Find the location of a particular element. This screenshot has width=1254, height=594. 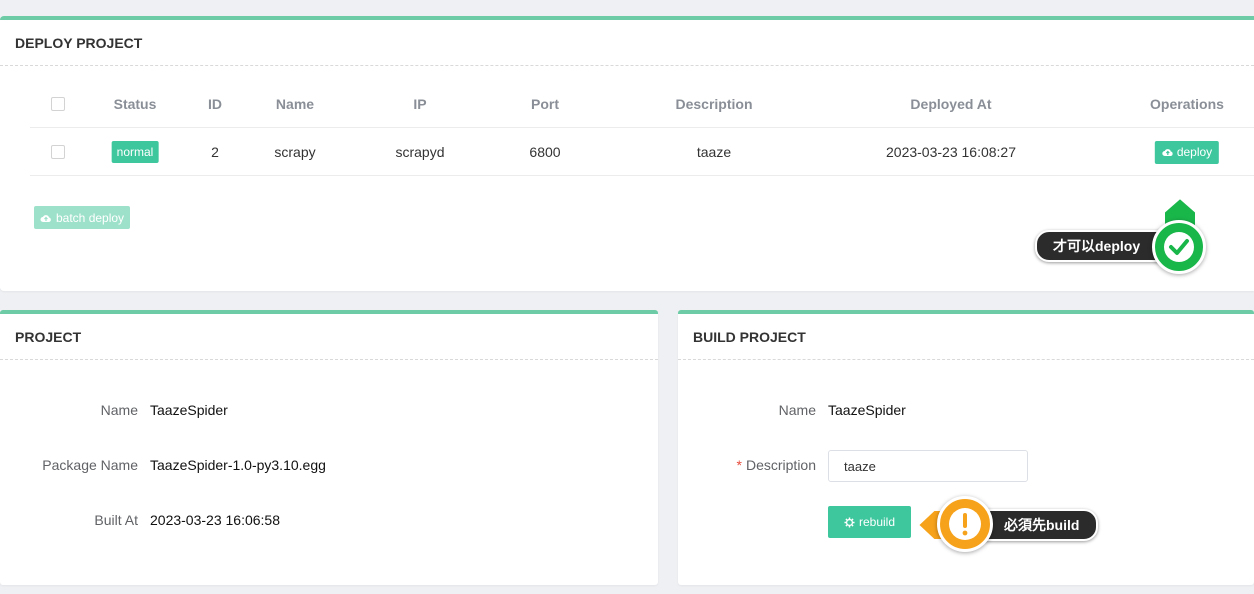

description-label-text: Description is located at coordinates (780, 465).